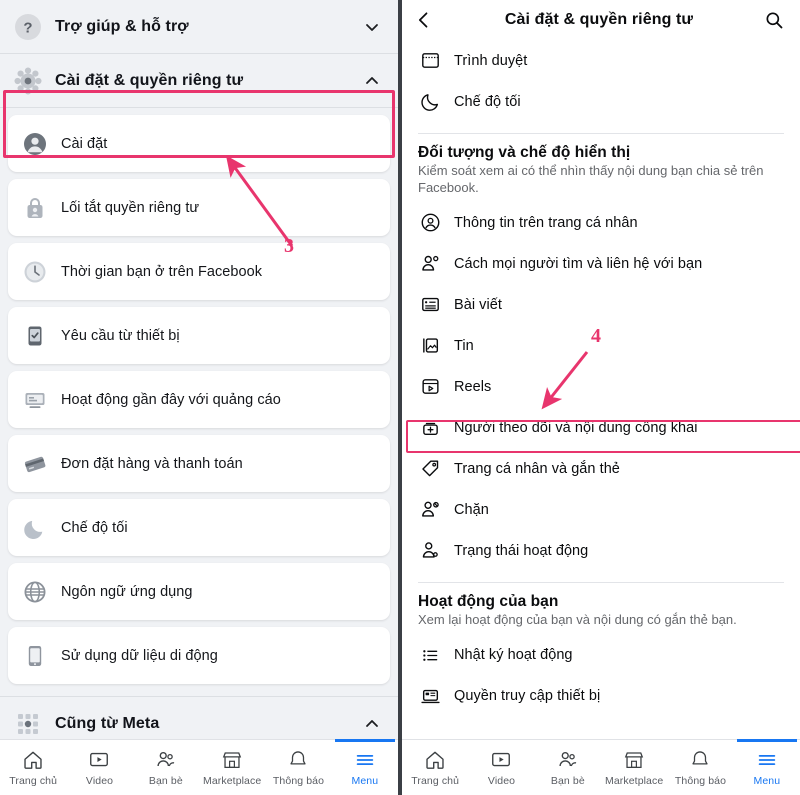 The width and height of the screenshot is (800, 795). What do you see at coordinates (162, 271) in the screenshot?
I see `list-item-label: Thời gian bạn ở trên Facebook` at bounding box center [162, 271].